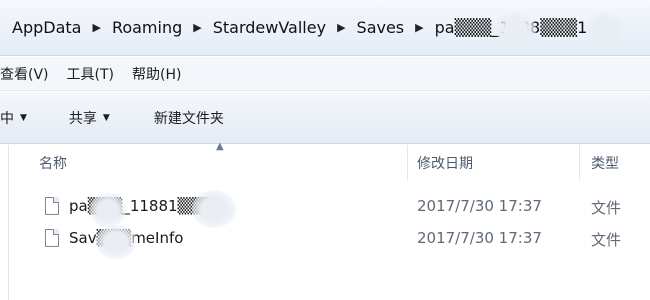 Image resolution: width=650 pixels, height=300 pixels. Describe the element at coordinates (90, 74) in the screenshot. I see `menu-tools: 工具(T)` at that location.